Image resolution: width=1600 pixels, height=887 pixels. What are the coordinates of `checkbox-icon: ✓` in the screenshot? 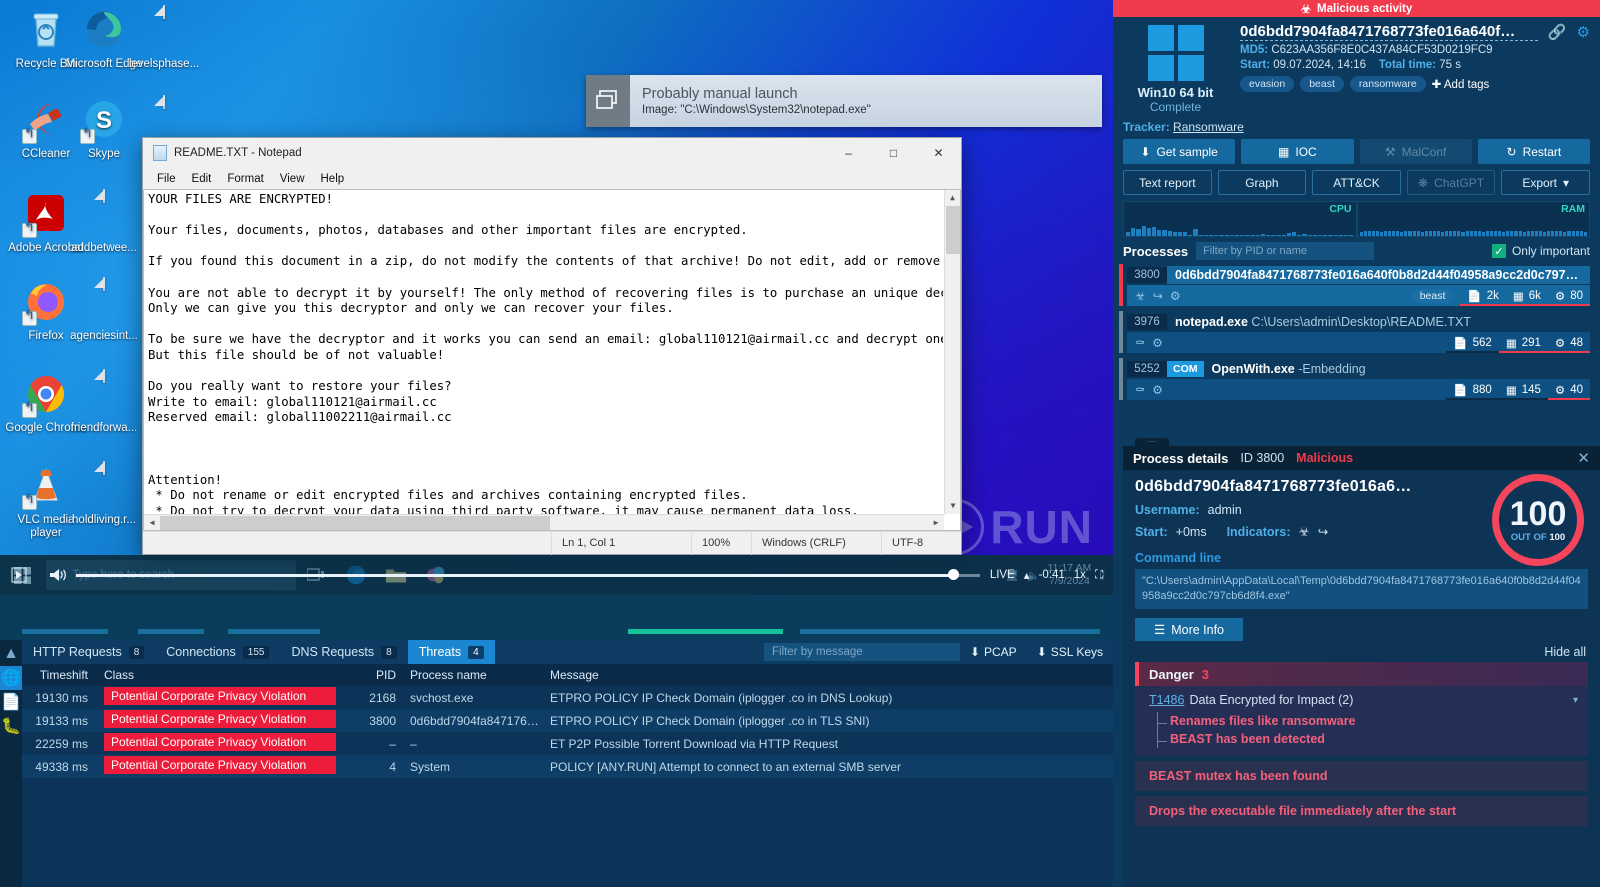 It's located at (1498, 251).